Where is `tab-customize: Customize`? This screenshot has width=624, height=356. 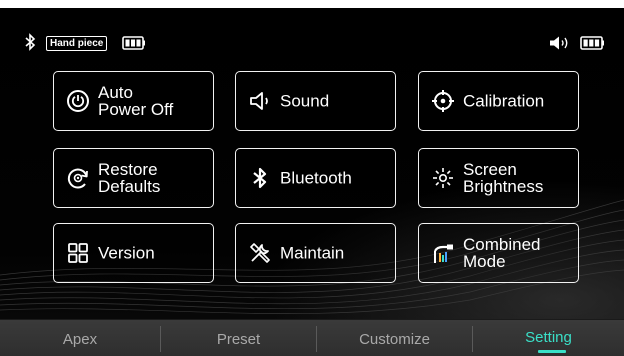 tab-customize: Customize is located at coordinates (394, 338).